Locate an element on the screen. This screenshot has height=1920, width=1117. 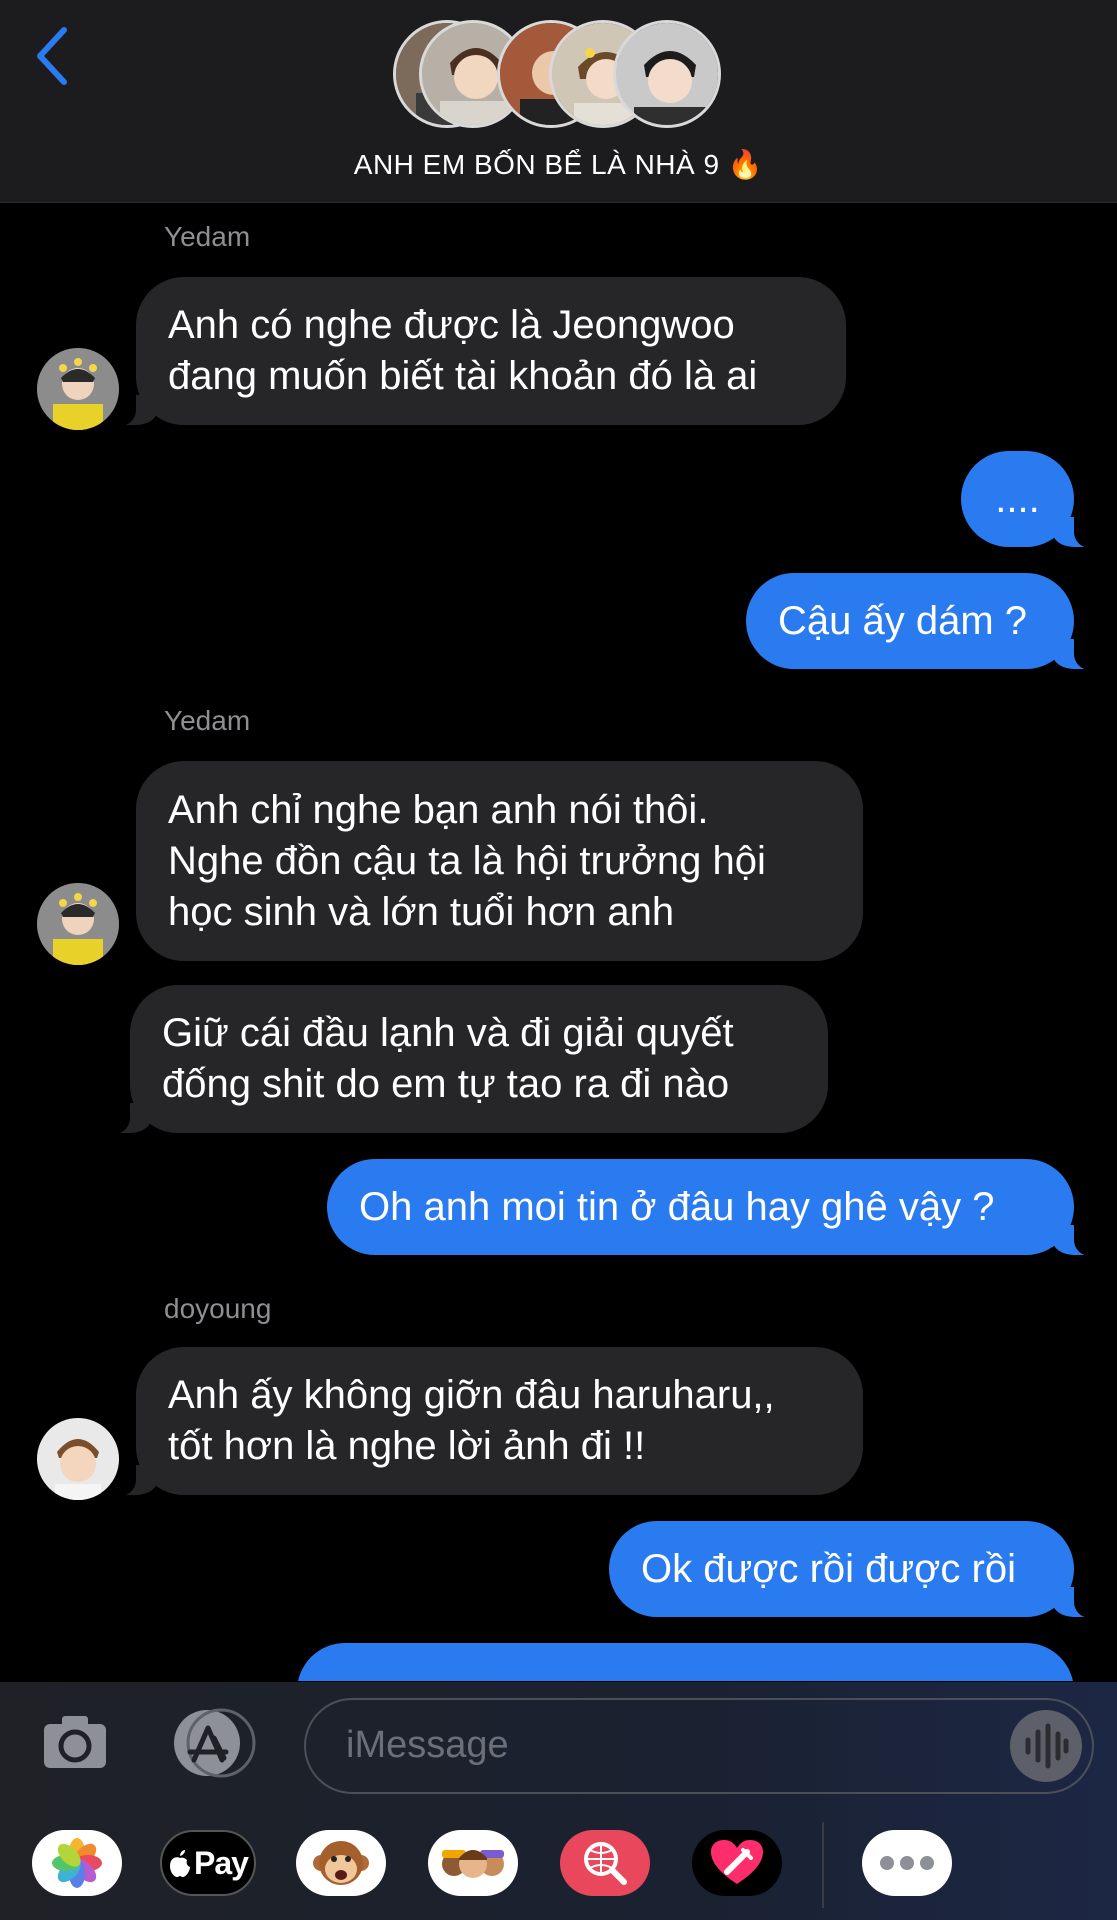
photos-icon is located at coordinates (77, 1863).